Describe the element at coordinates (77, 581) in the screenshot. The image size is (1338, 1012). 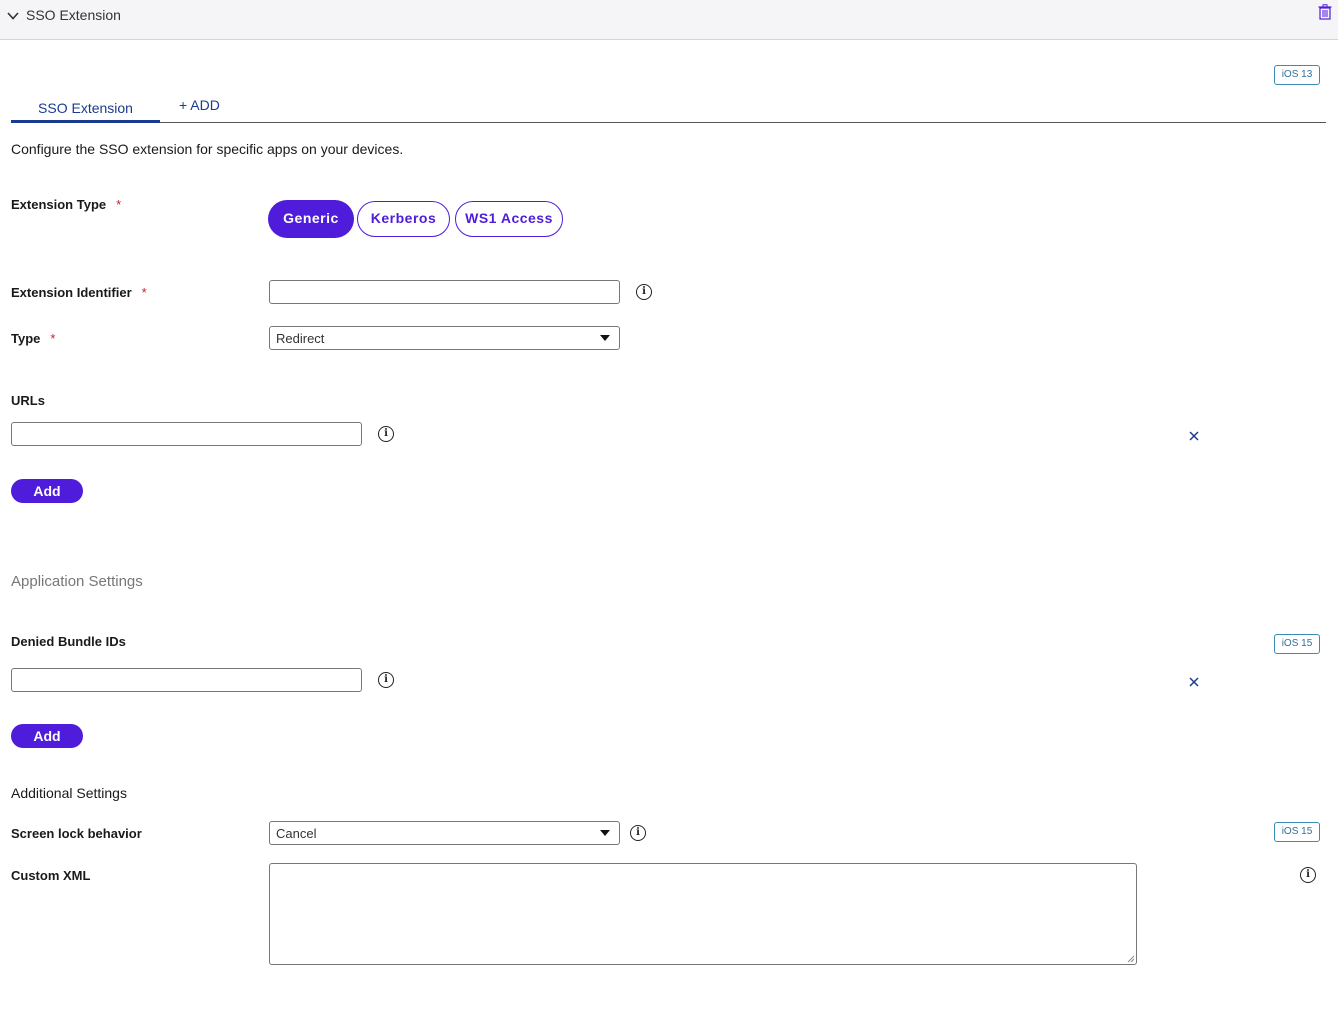
I see `application-settings-heading: Application Settings` at that location.